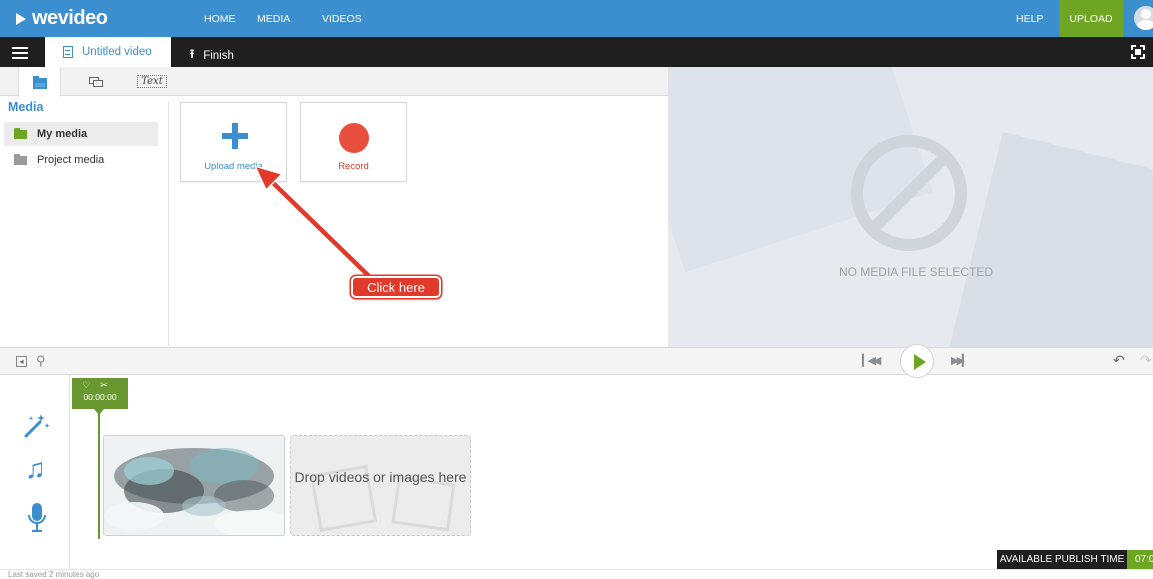  Describe the element at coordinates (1119, 360) in the screenshot. I see `undo-icon: ↶` at that location.